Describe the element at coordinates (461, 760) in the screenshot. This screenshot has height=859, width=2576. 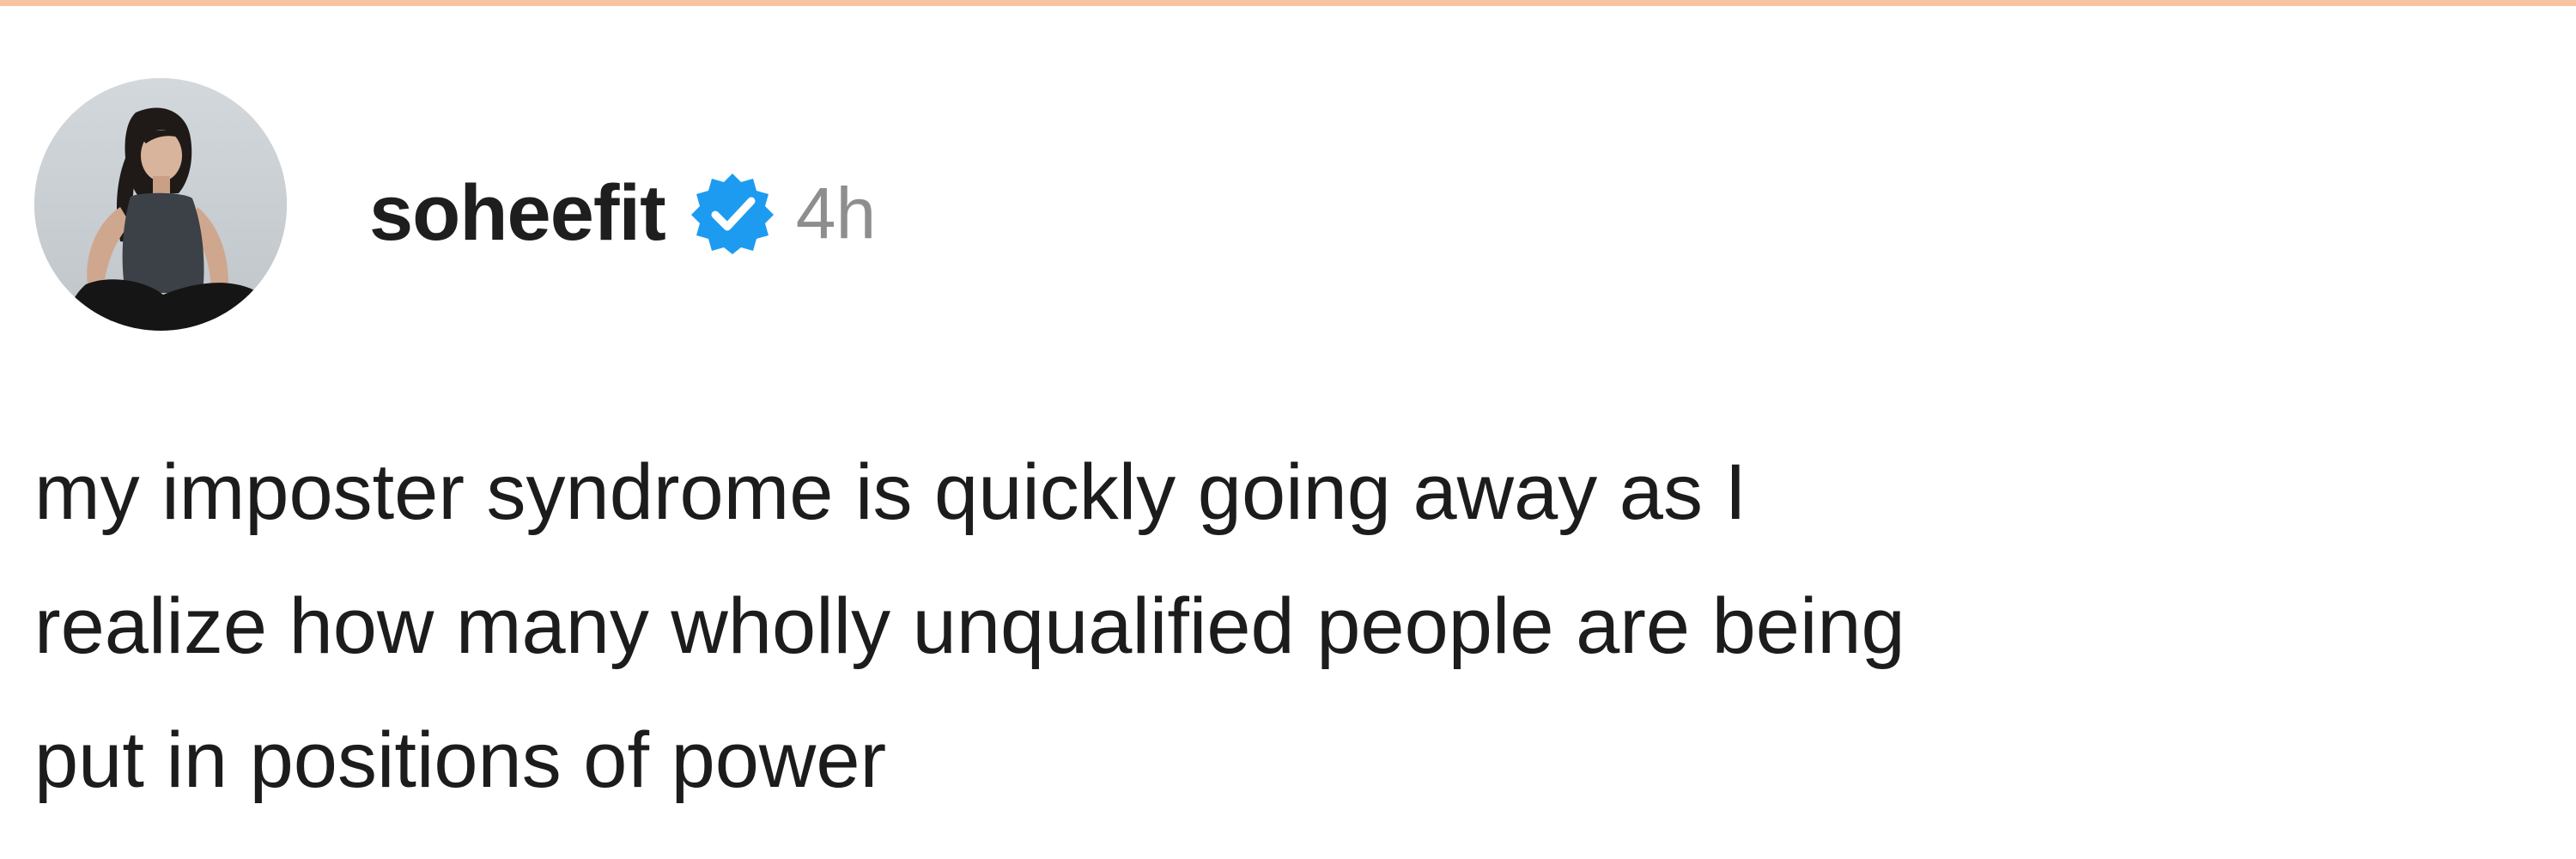
I see `post-text-line: put in positions of power` at that location.